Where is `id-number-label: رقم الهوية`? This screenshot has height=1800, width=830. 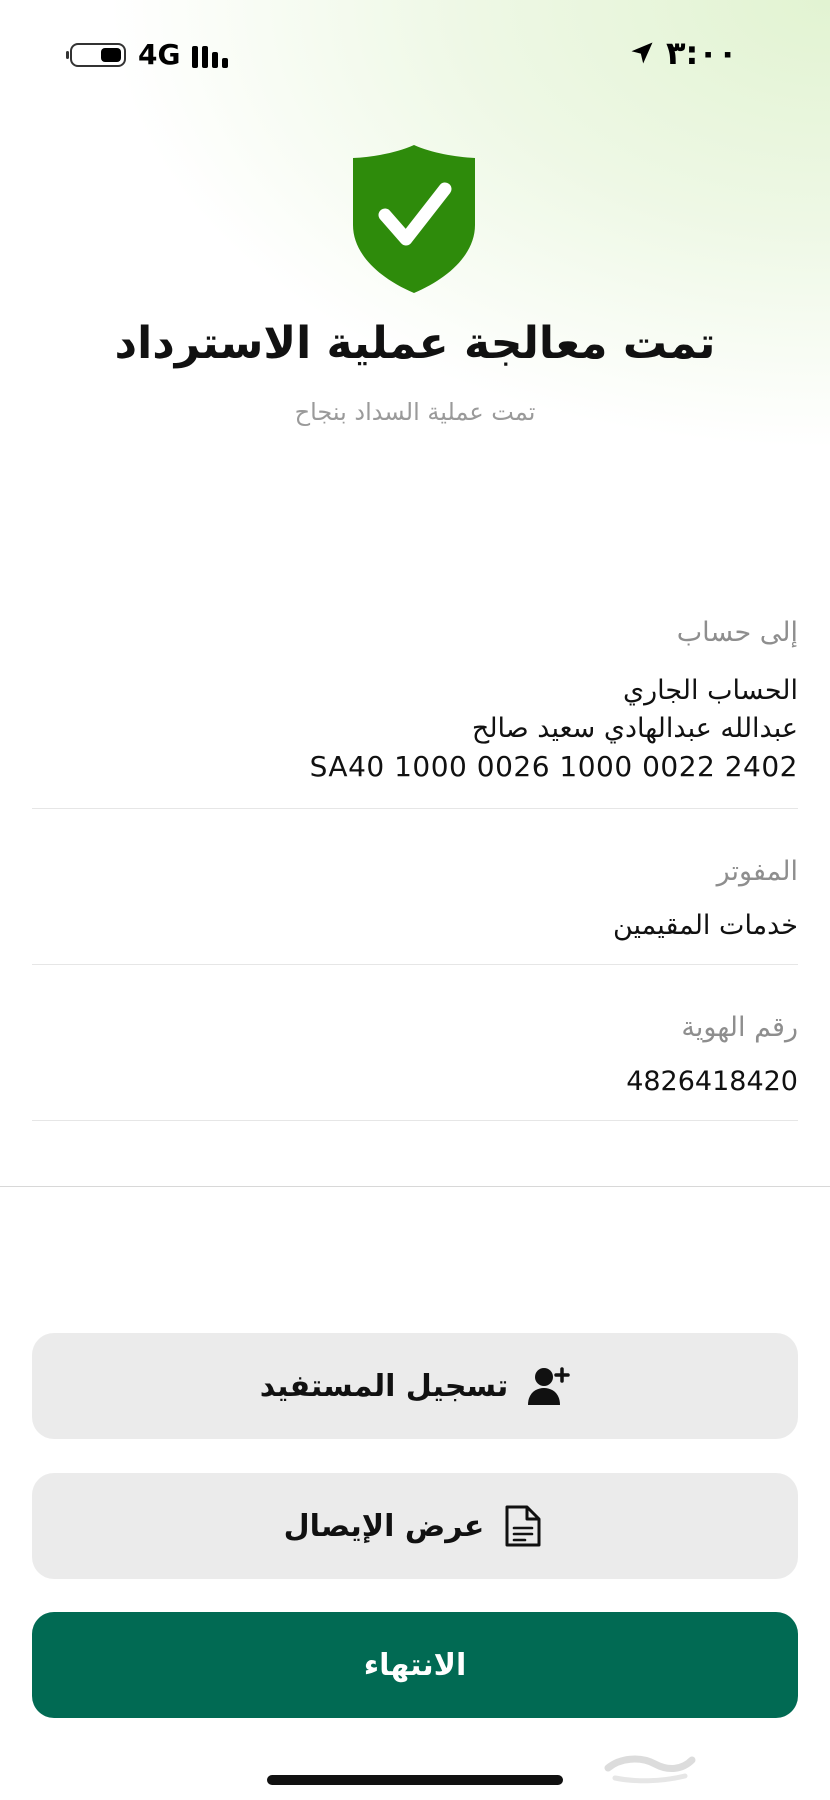 id-number-label: رقم الهوية is located at coordinates (739, 1027).